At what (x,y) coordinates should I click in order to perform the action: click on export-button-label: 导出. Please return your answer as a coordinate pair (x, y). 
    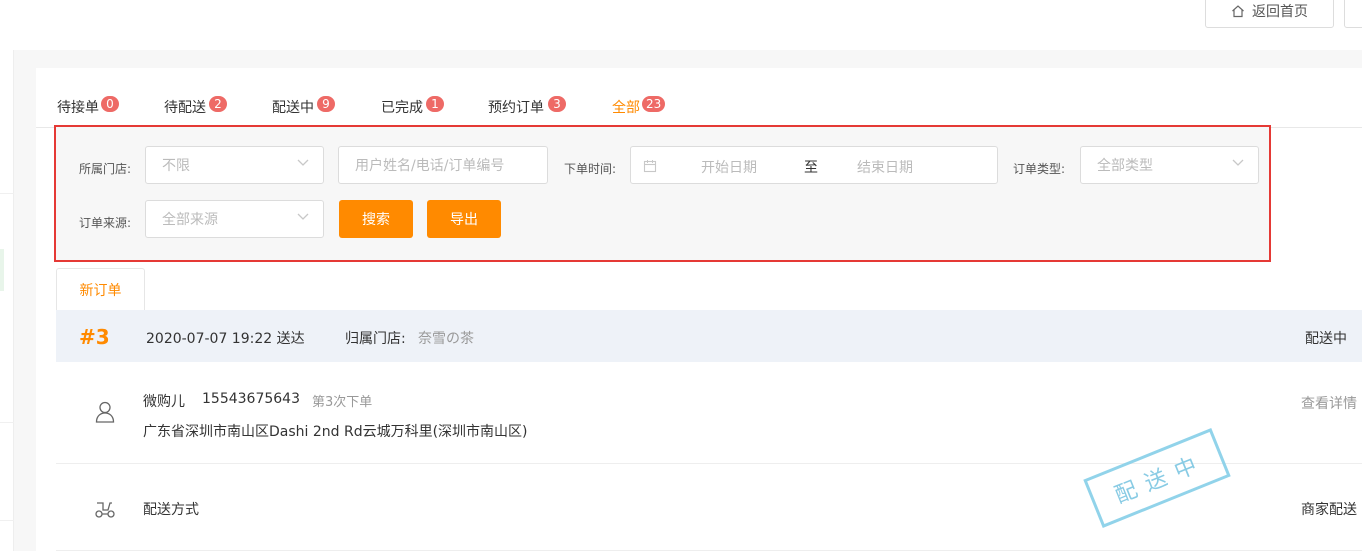
    Looking at the image, I should click on (464, 220).